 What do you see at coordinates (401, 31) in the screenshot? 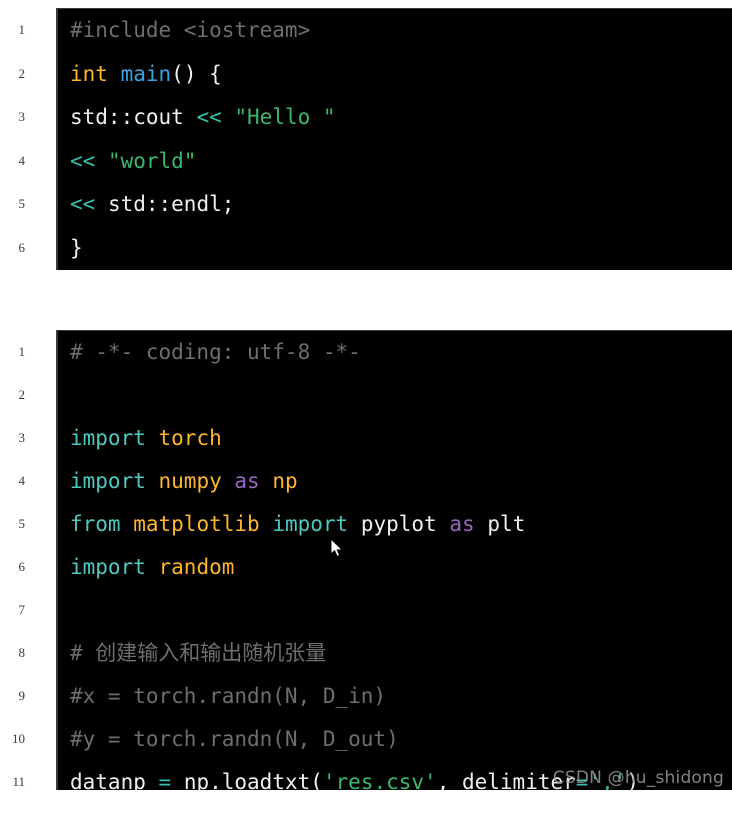
I see `code-line: #include <iostream>` at bounding box center [401, 31].